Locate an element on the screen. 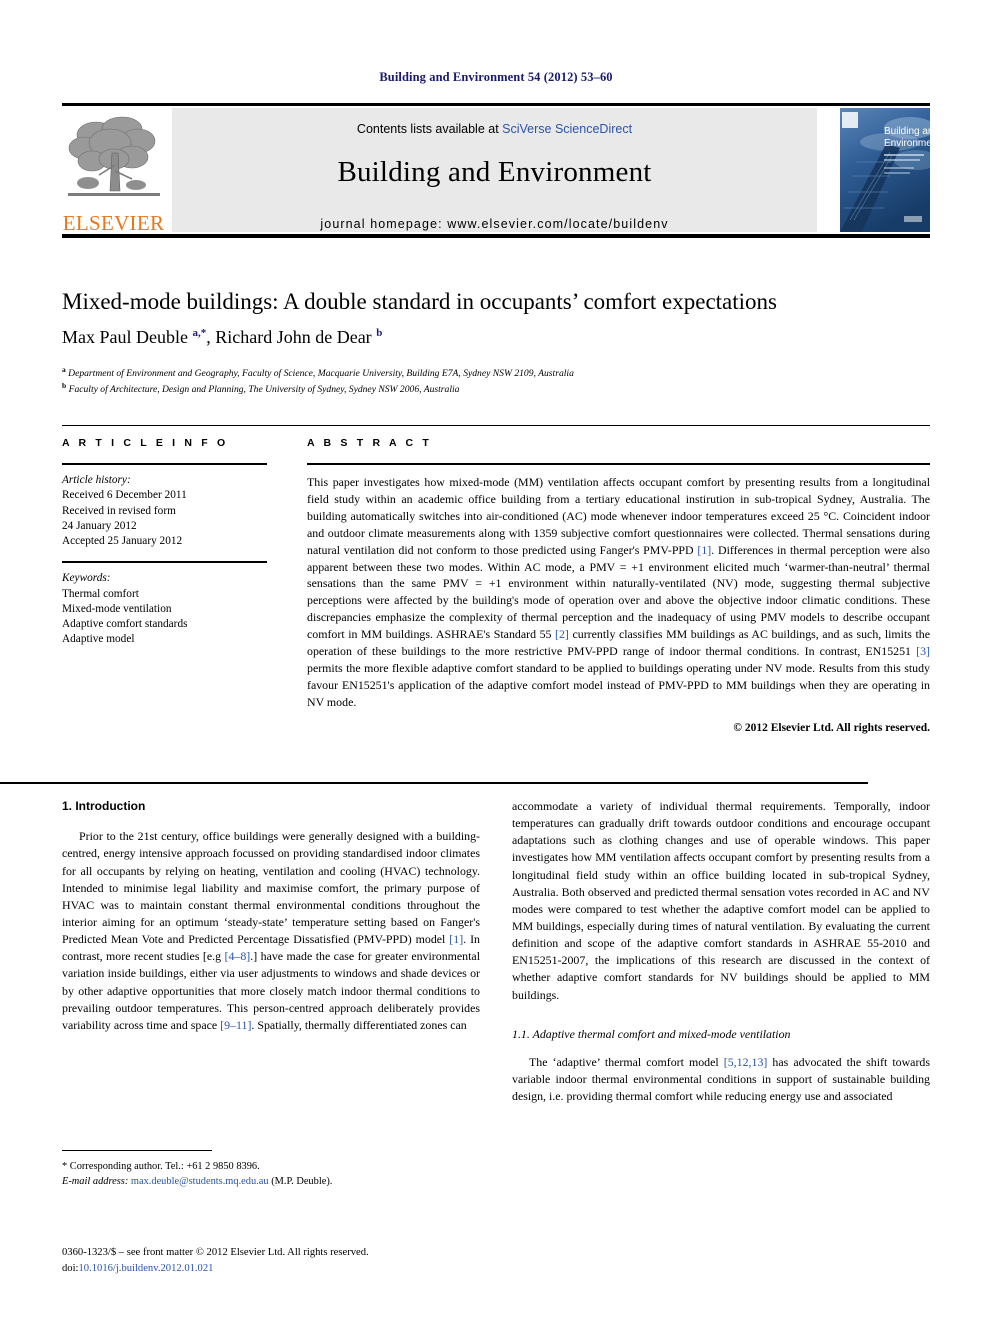  keywords-label: Keywords: is located at coordinates (86, 578).